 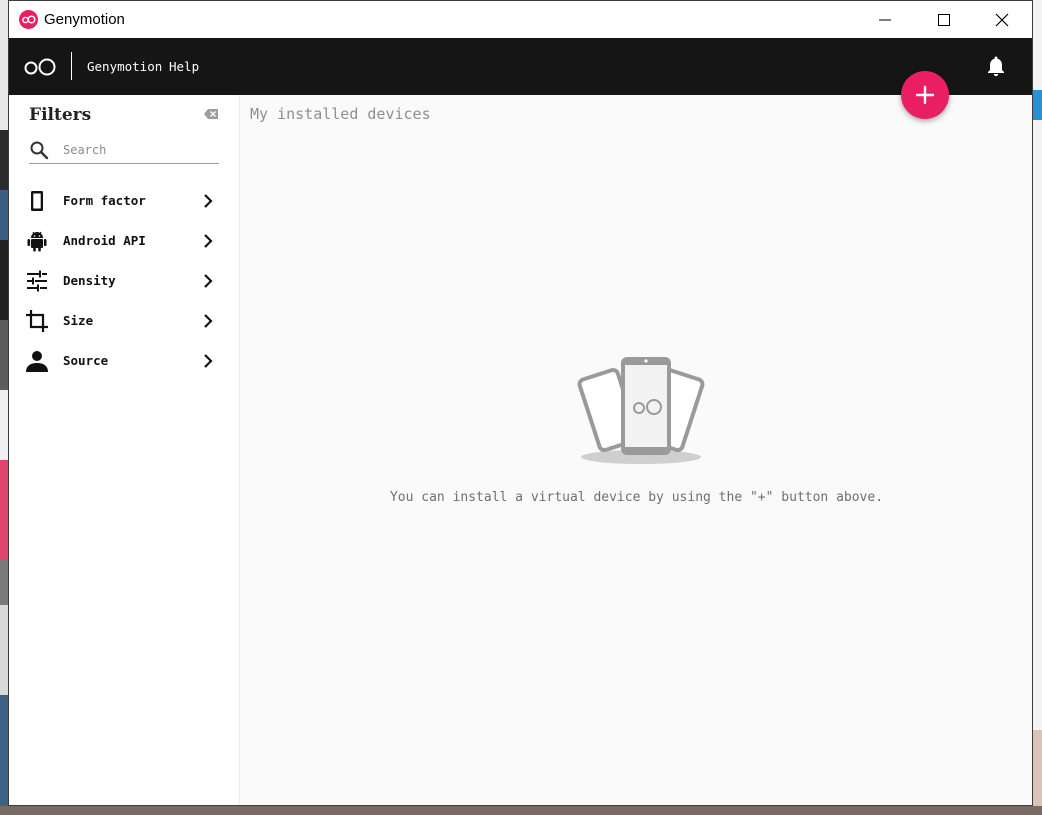 I want to click on plus-icon, so click(x=925, y=95).